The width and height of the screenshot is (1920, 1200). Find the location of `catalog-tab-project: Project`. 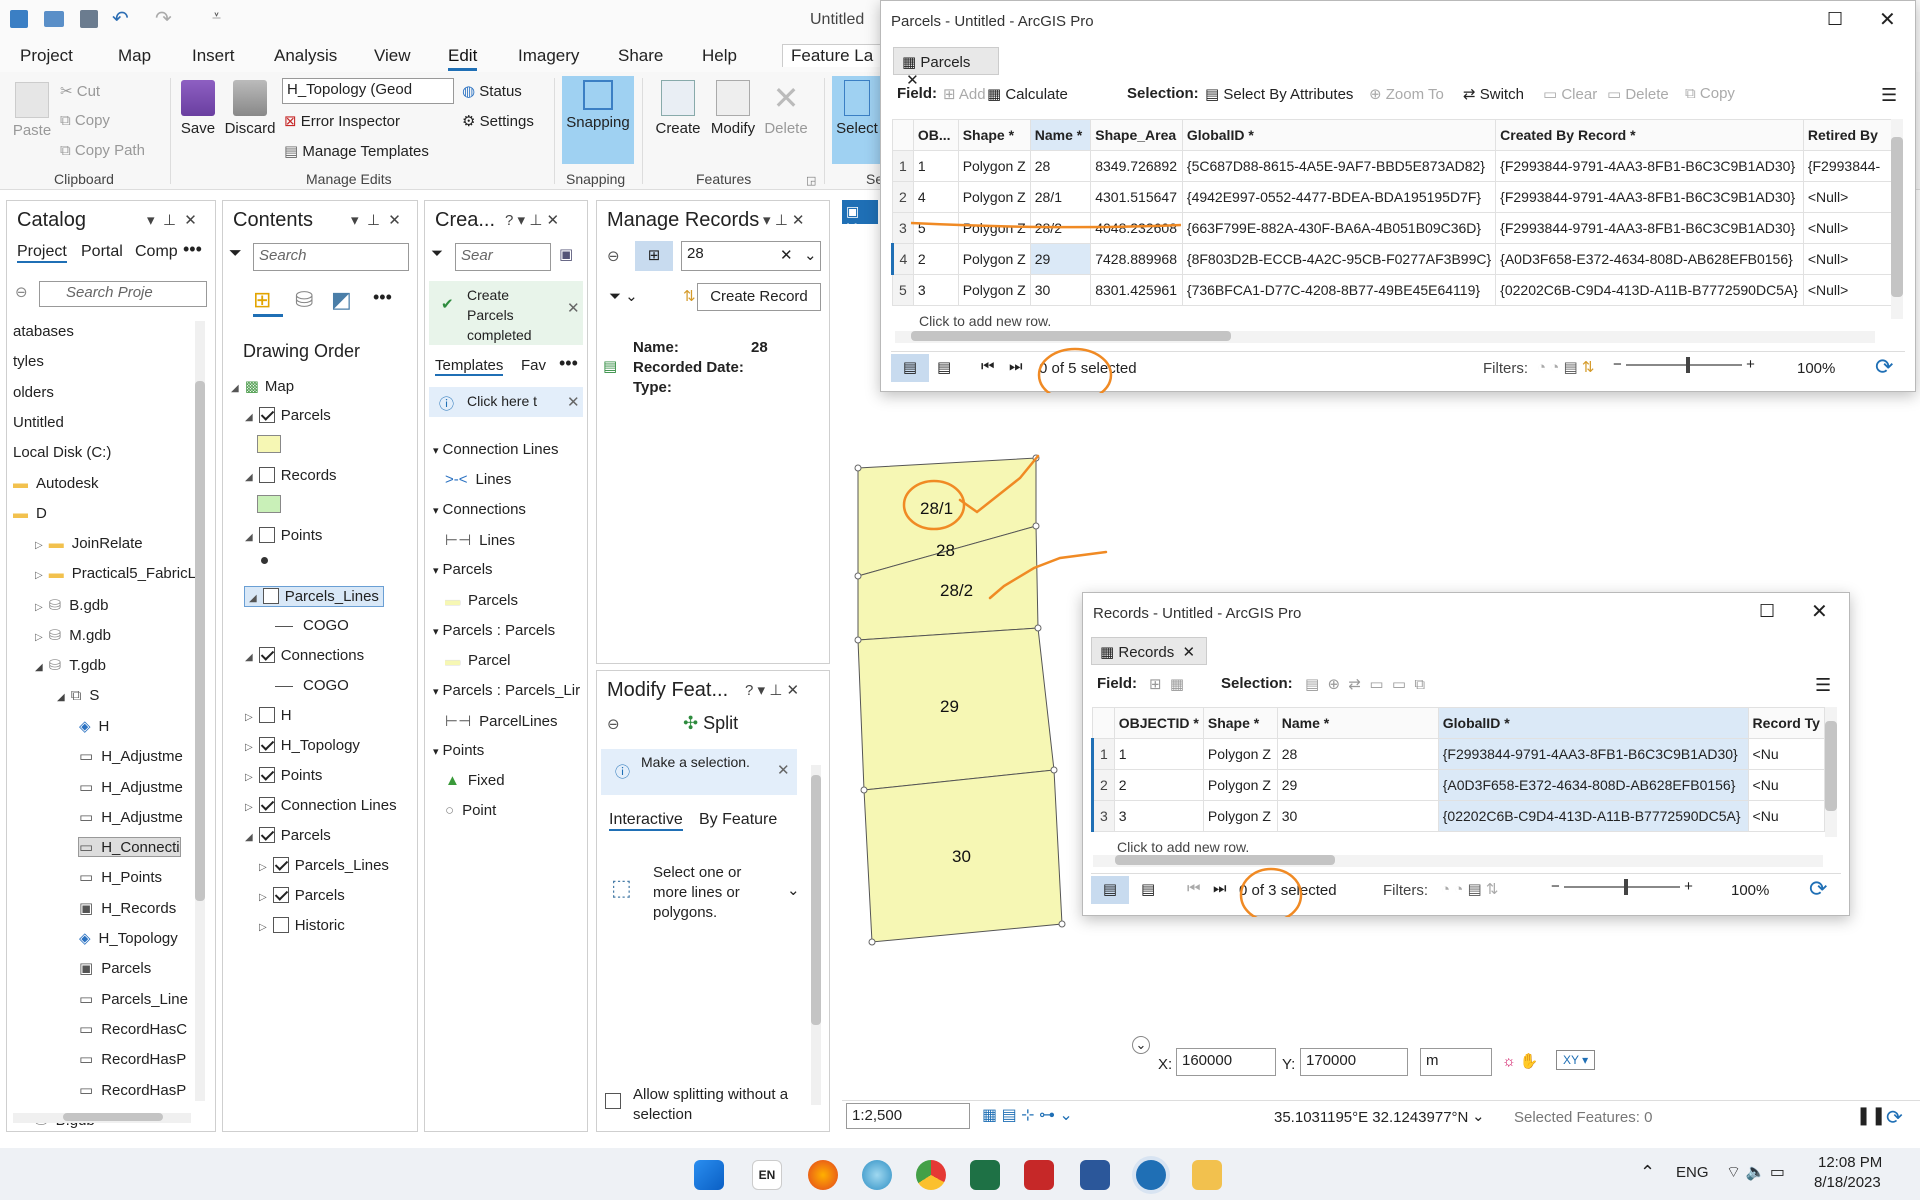

catalog-tab-project: Project is located at coordinates (42, 253).